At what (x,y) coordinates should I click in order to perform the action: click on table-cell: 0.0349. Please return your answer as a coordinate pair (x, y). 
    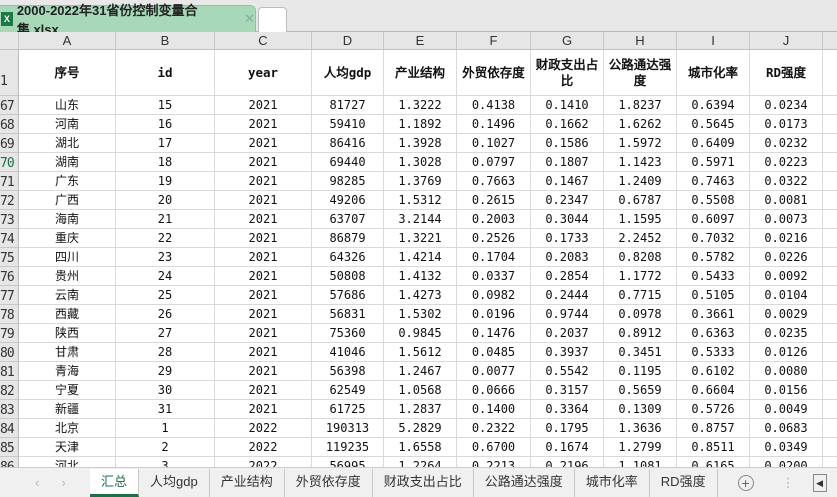
    Looking at the image, I should click on (786, 447).